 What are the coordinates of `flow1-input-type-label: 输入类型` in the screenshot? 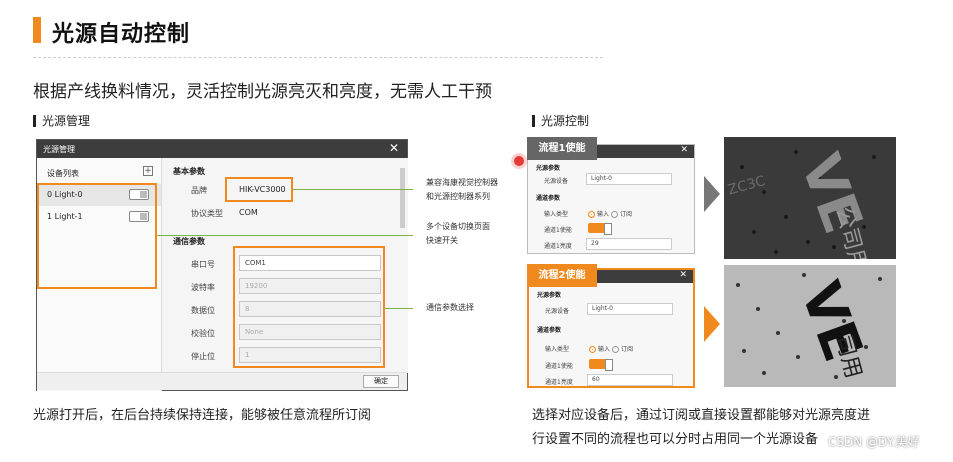 It's located at (556, 214).